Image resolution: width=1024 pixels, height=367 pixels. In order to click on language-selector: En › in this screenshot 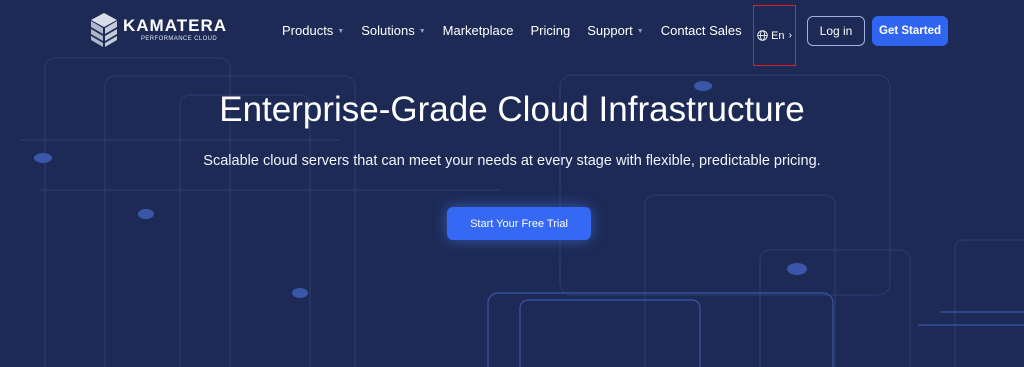, I will do `click(774, 35)`.